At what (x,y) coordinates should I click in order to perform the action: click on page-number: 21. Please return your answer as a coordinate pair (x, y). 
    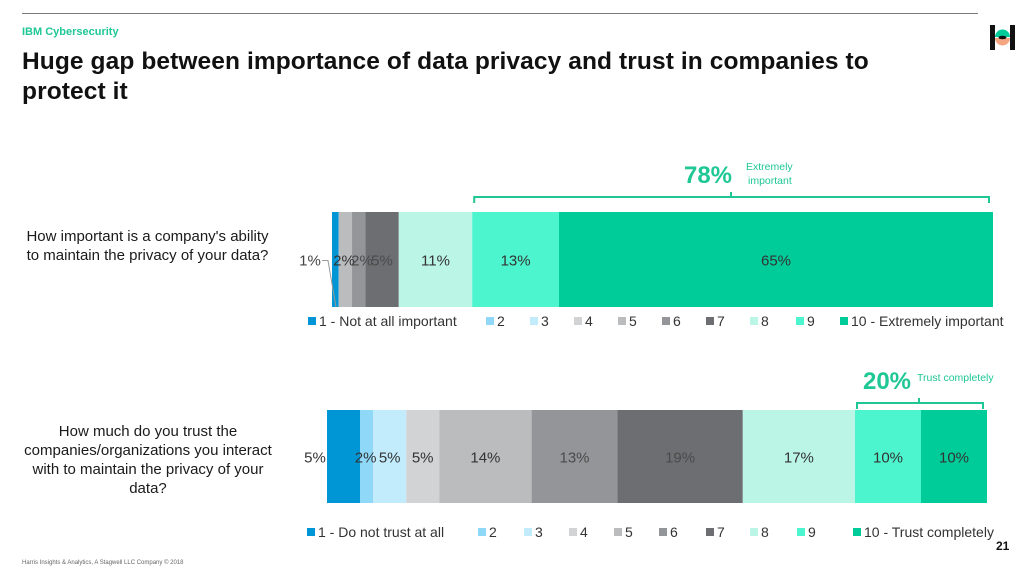
    Looking at the image, I should click on (1003, 546).